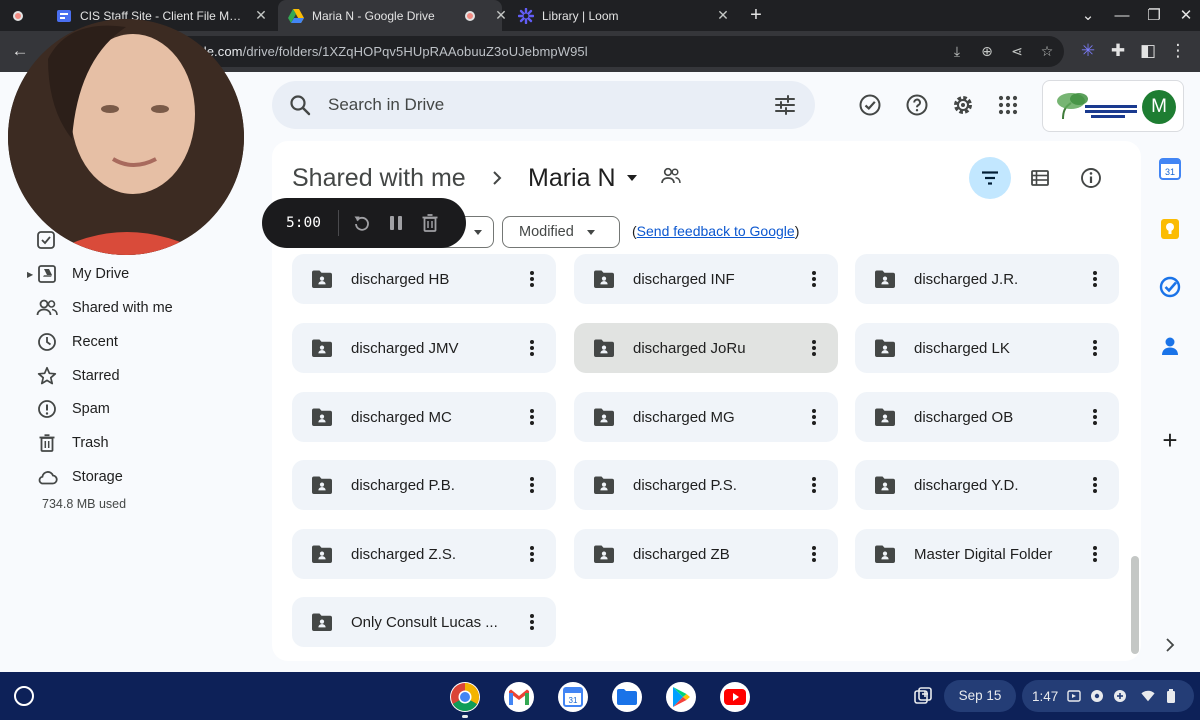 The width and height of the screenshot is (1200, 720). Describe the element at coordinates (870, 105) in the screenshot. I see `offline-ready-icon` at that location.